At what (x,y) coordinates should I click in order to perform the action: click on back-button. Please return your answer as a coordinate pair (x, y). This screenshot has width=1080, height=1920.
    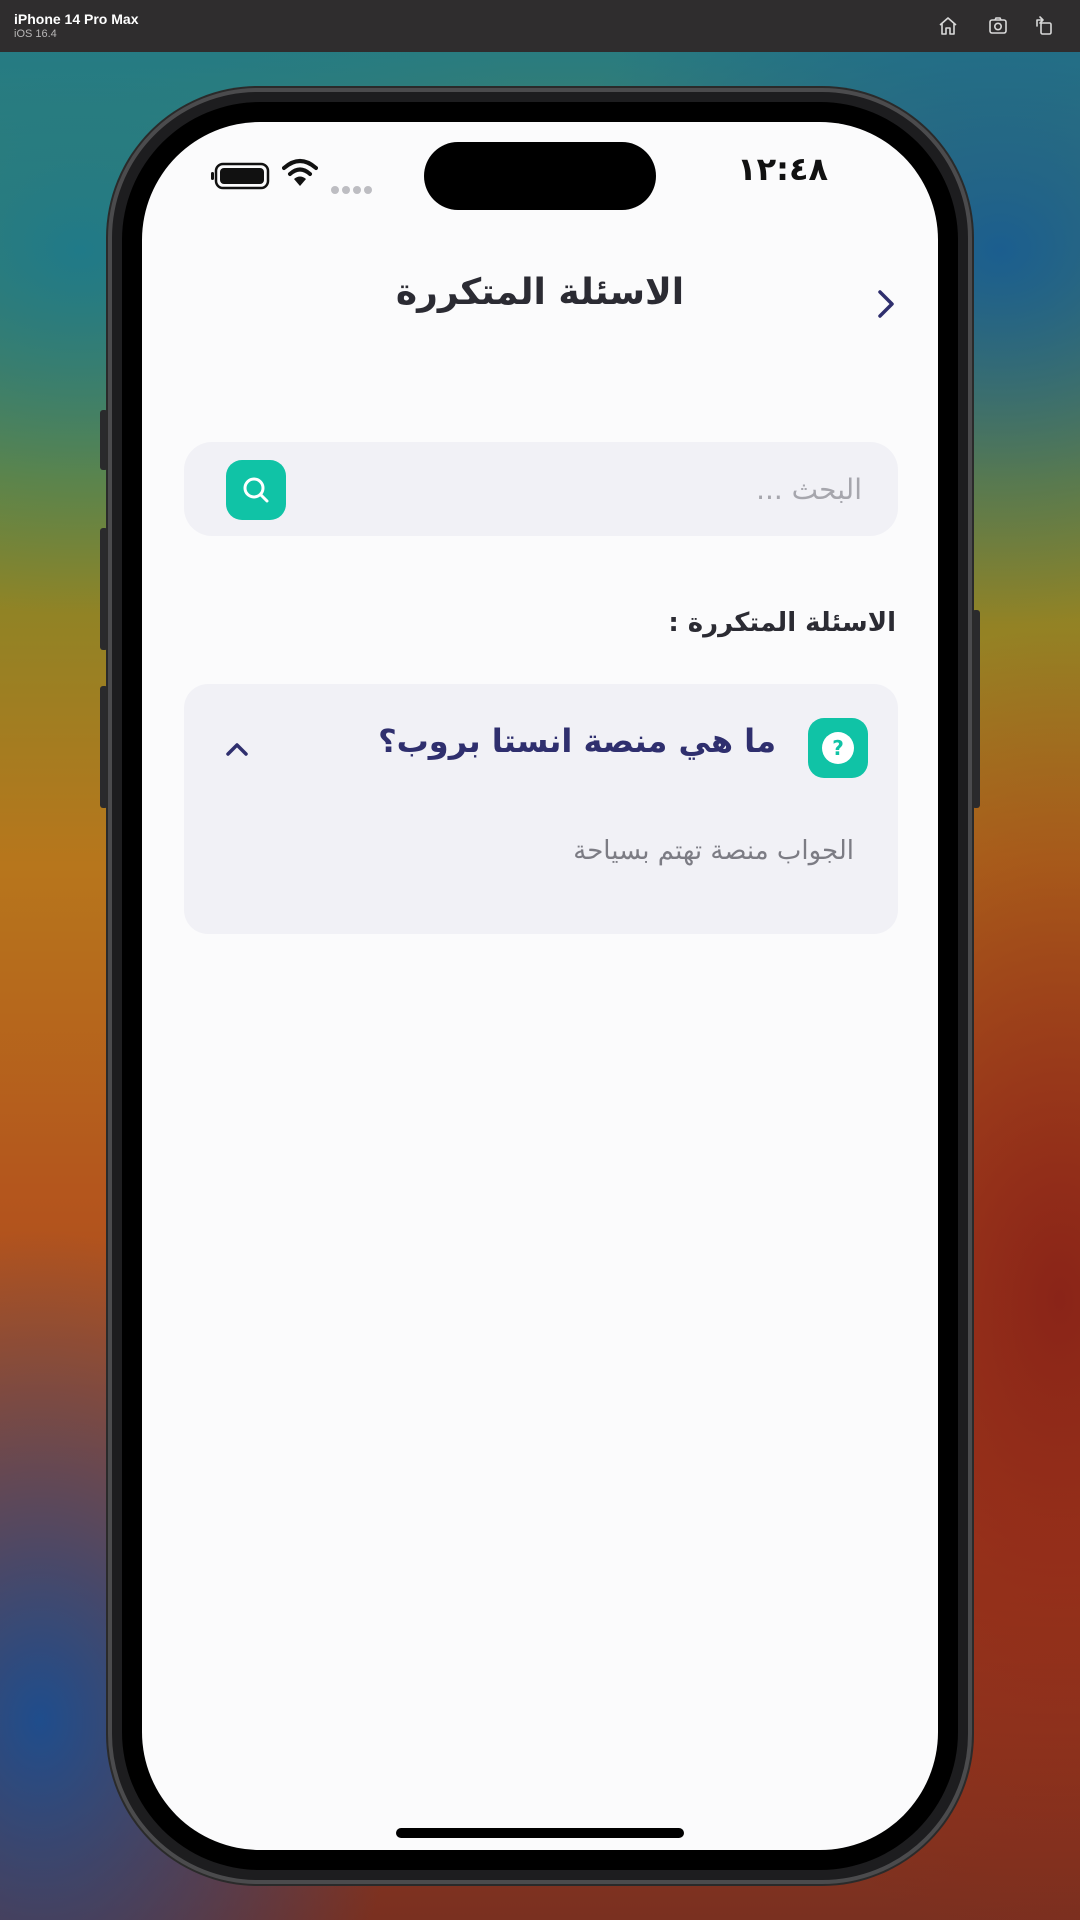
    Looking at the image, I should click on (886, 304).